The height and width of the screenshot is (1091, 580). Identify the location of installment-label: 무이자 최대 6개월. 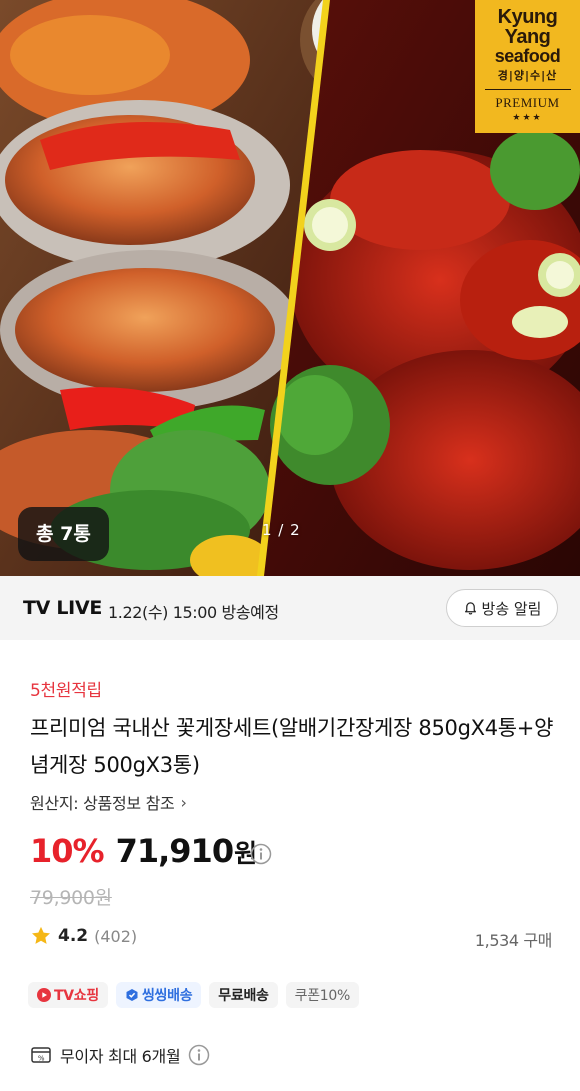
(120, 1056).